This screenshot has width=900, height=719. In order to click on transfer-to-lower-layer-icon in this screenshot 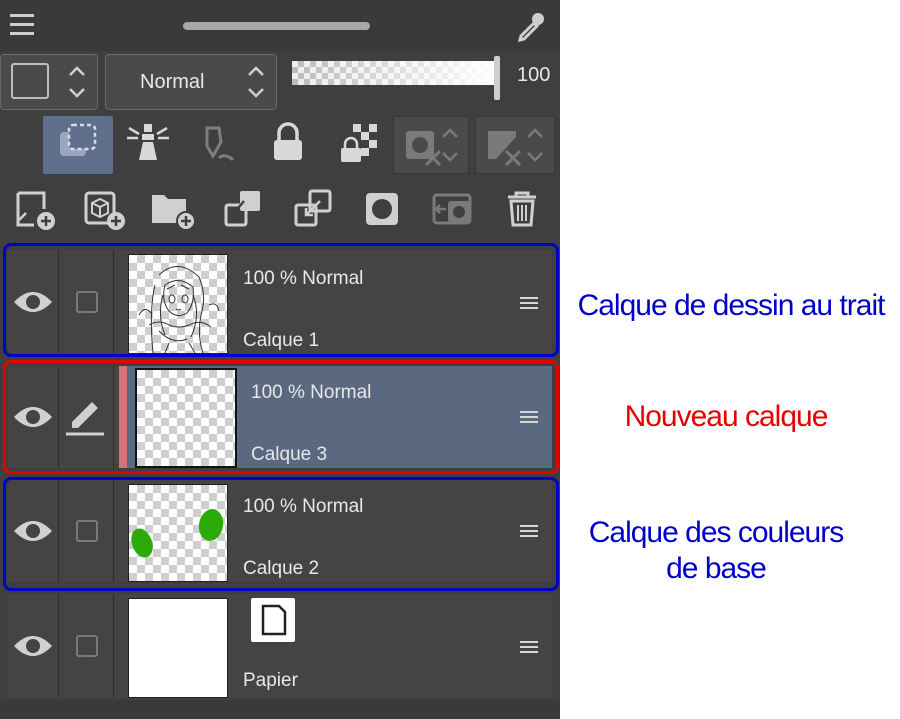, I will do `click(242, 209)`.